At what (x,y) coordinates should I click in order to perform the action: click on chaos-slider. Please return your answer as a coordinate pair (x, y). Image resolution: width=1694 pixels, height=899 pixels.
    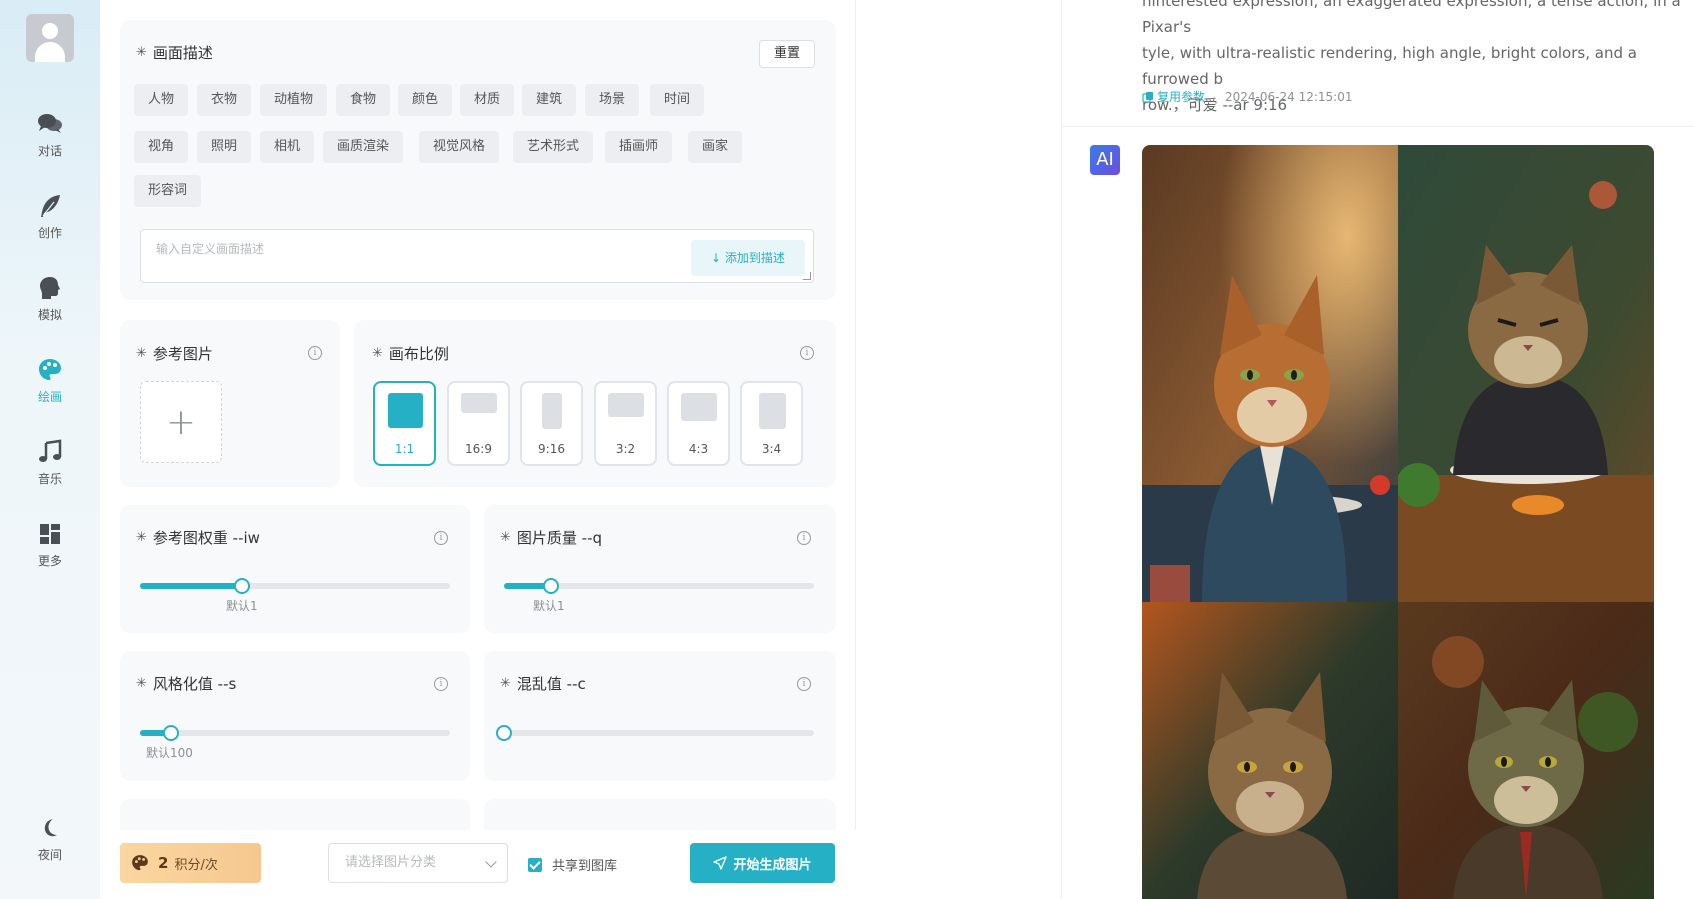
    Looking at the image, I should click on (655, 733).